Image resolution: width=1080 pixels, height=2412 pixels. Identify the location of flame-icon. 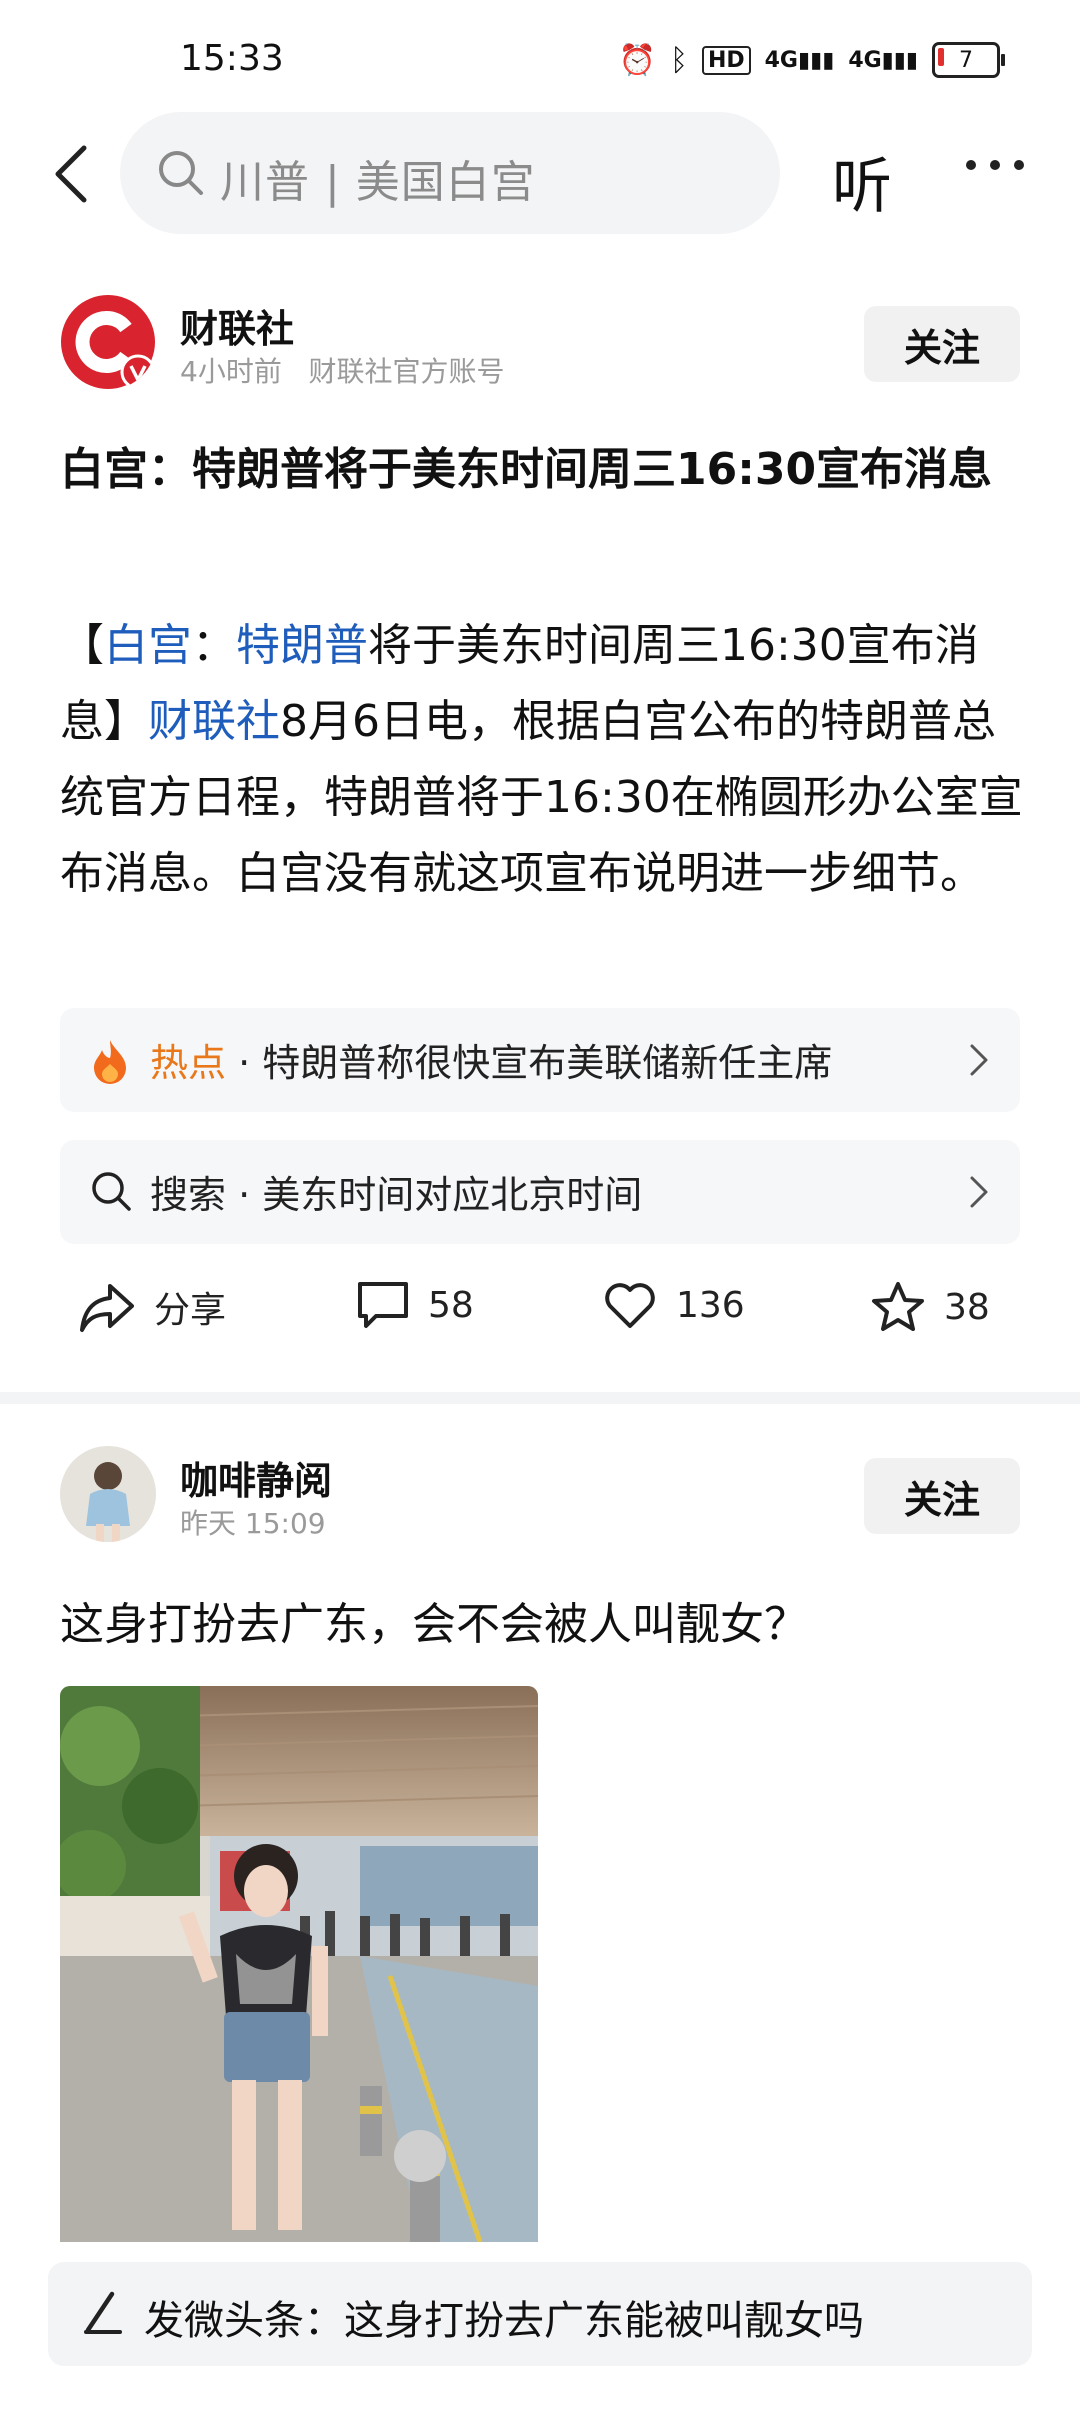
(110, 1062).